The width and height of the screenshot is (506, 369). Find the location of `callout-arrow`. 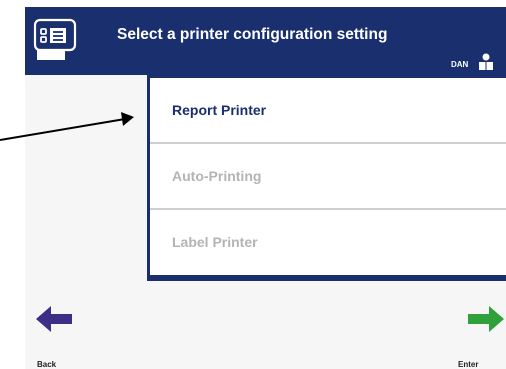

callout-arrow is located at coordinates (67, 126).